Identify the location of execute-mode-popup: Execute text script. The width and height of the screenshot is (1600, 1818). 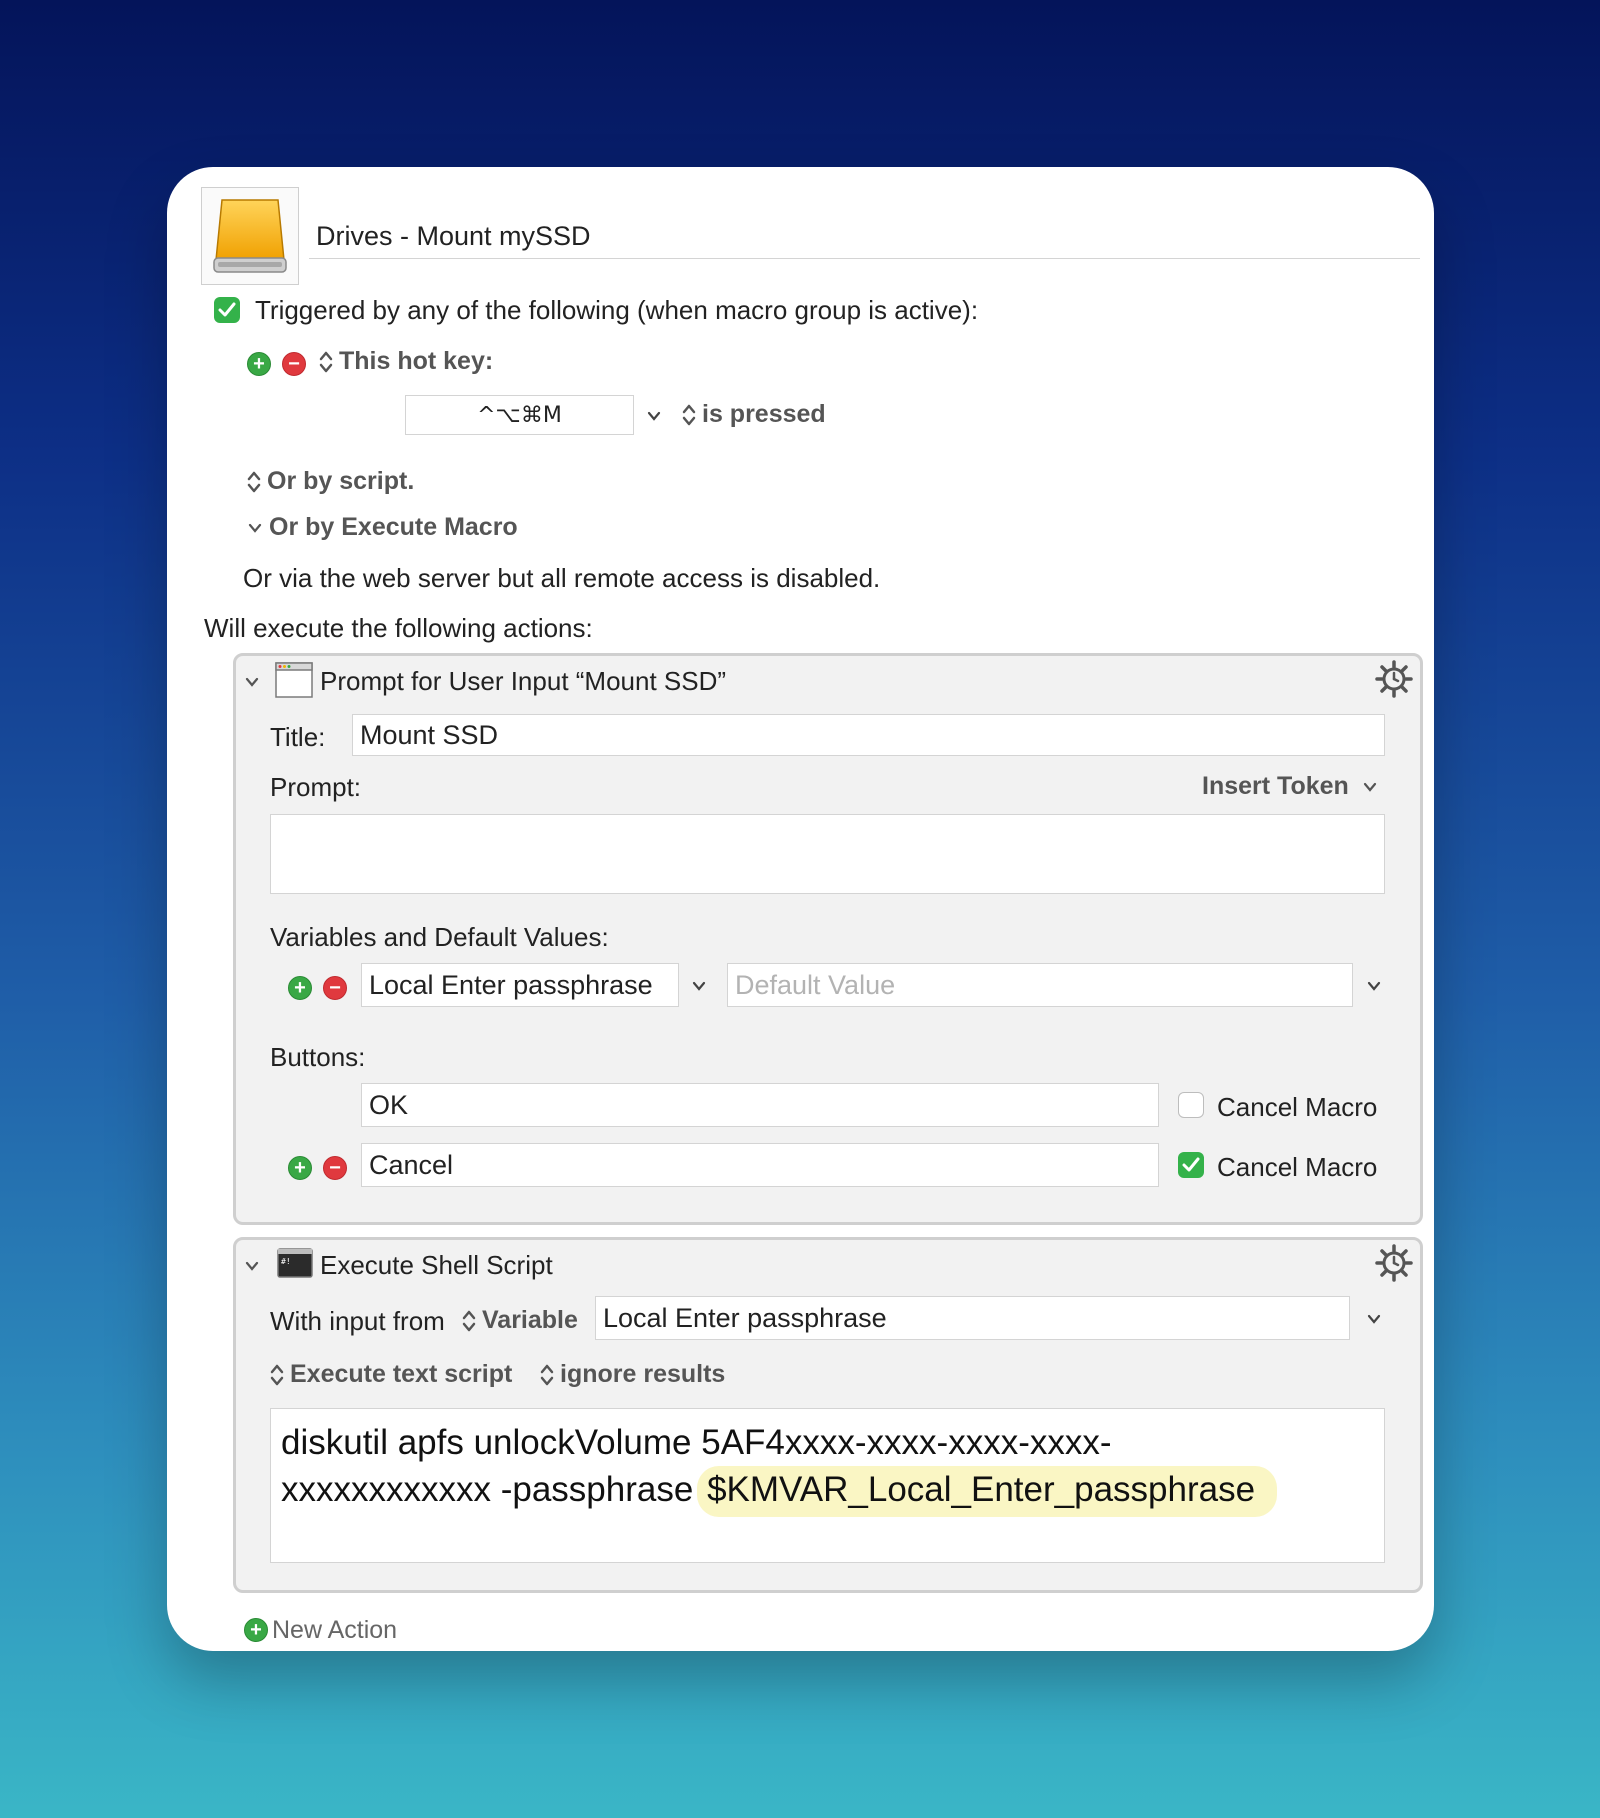
(391, 1374).